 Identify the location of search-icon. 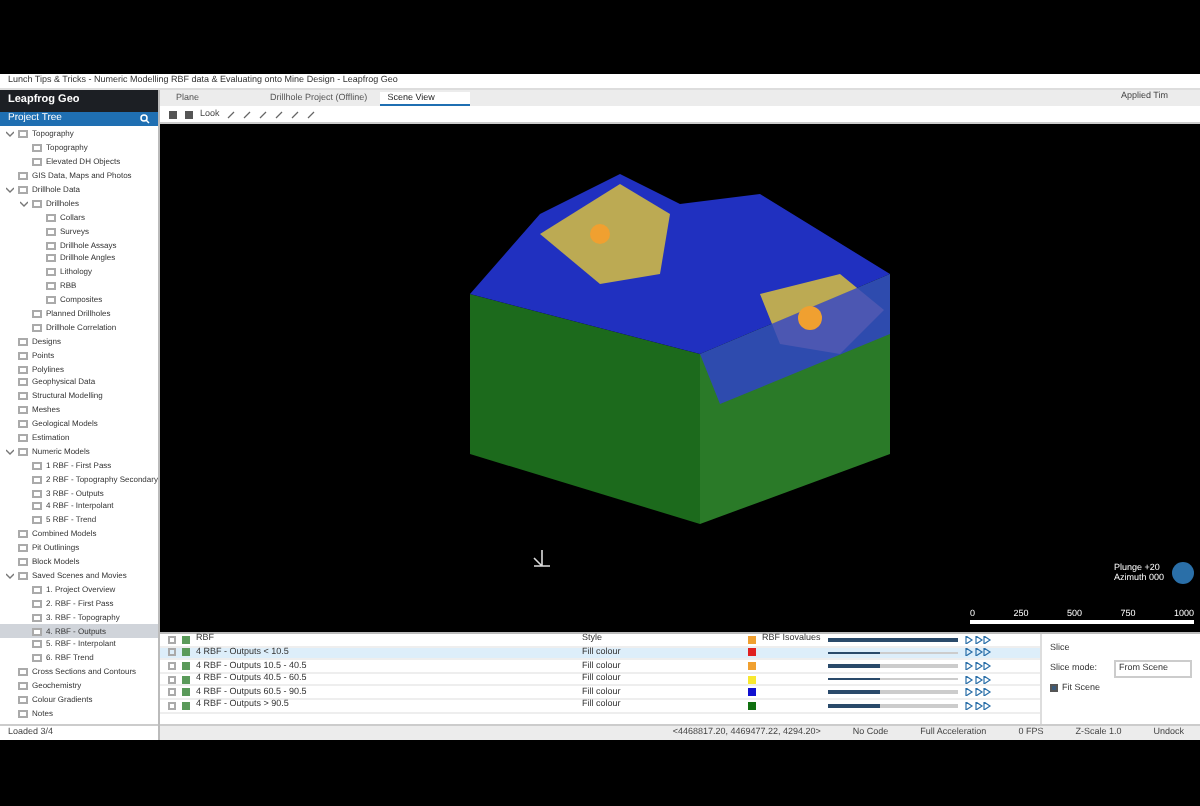
(145, 119).